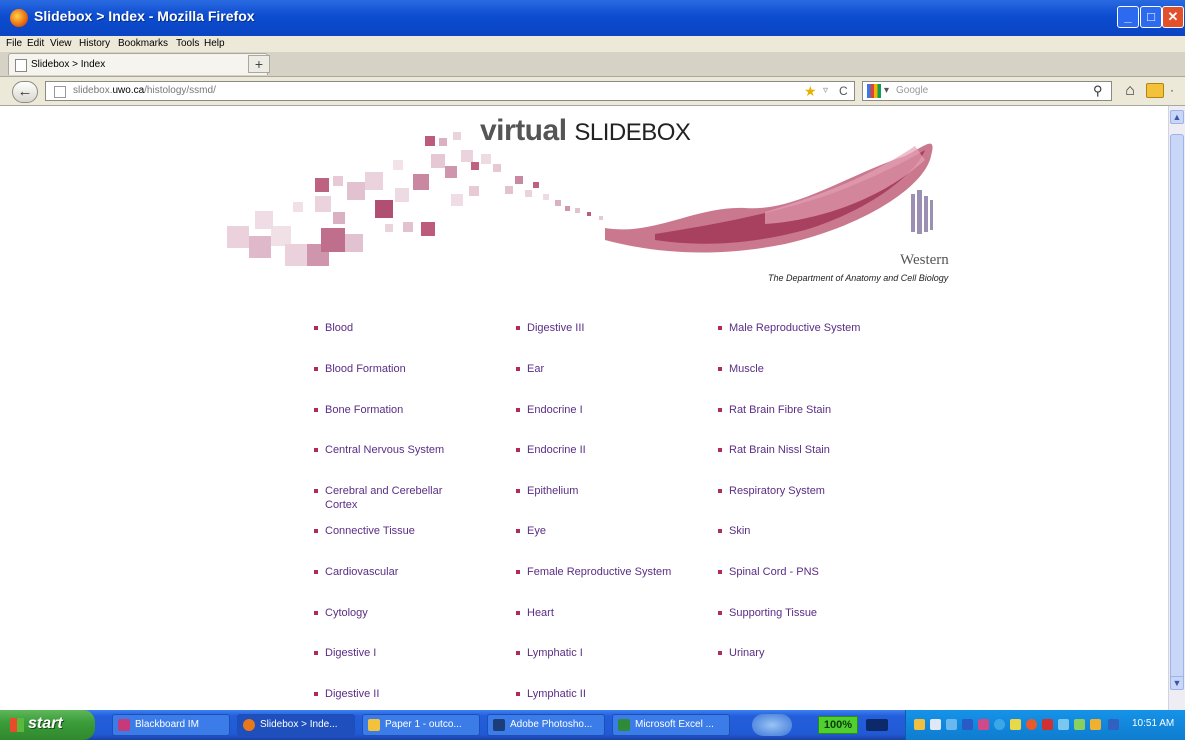 The image size is (1185, 740). Describe the element at coordinates (825, 90) in the screenshot. I see `url-dropdown-icon: ▿` at that location.